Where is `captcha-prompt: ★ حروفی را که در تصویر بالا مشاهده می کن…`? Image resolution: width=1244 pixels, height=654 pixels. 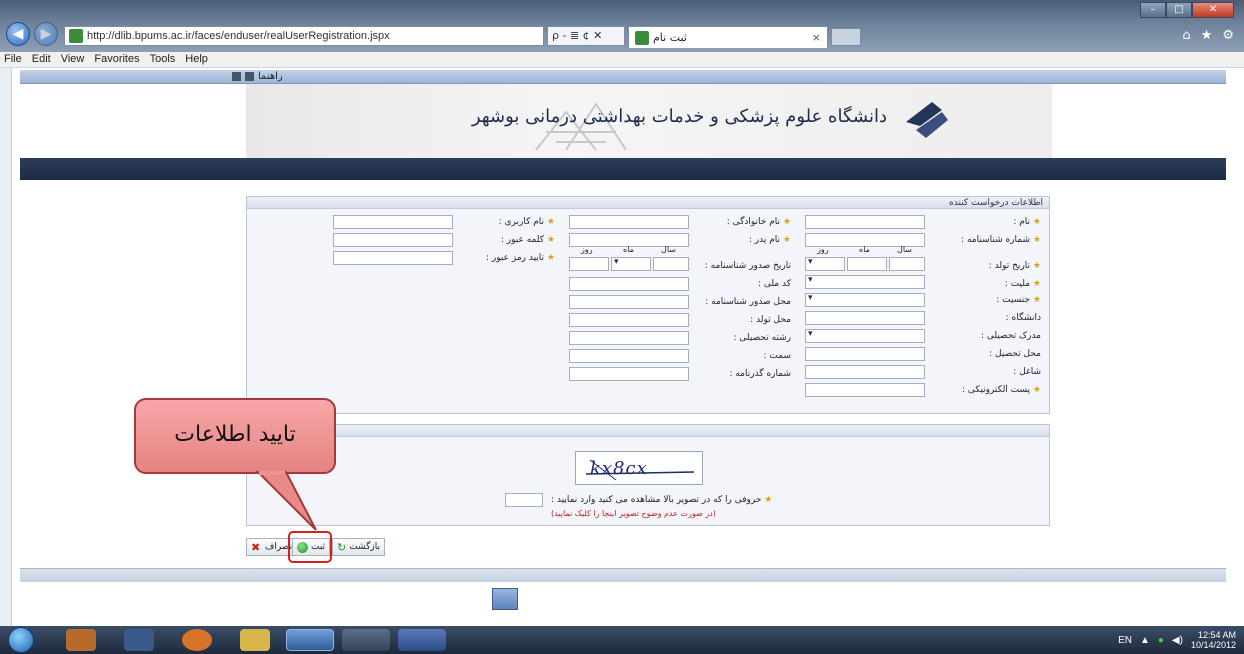 captcha-prompt: ★ حروفی را که در تصویر بالا مشاهده می کن… is located at coordinates (662, 500).